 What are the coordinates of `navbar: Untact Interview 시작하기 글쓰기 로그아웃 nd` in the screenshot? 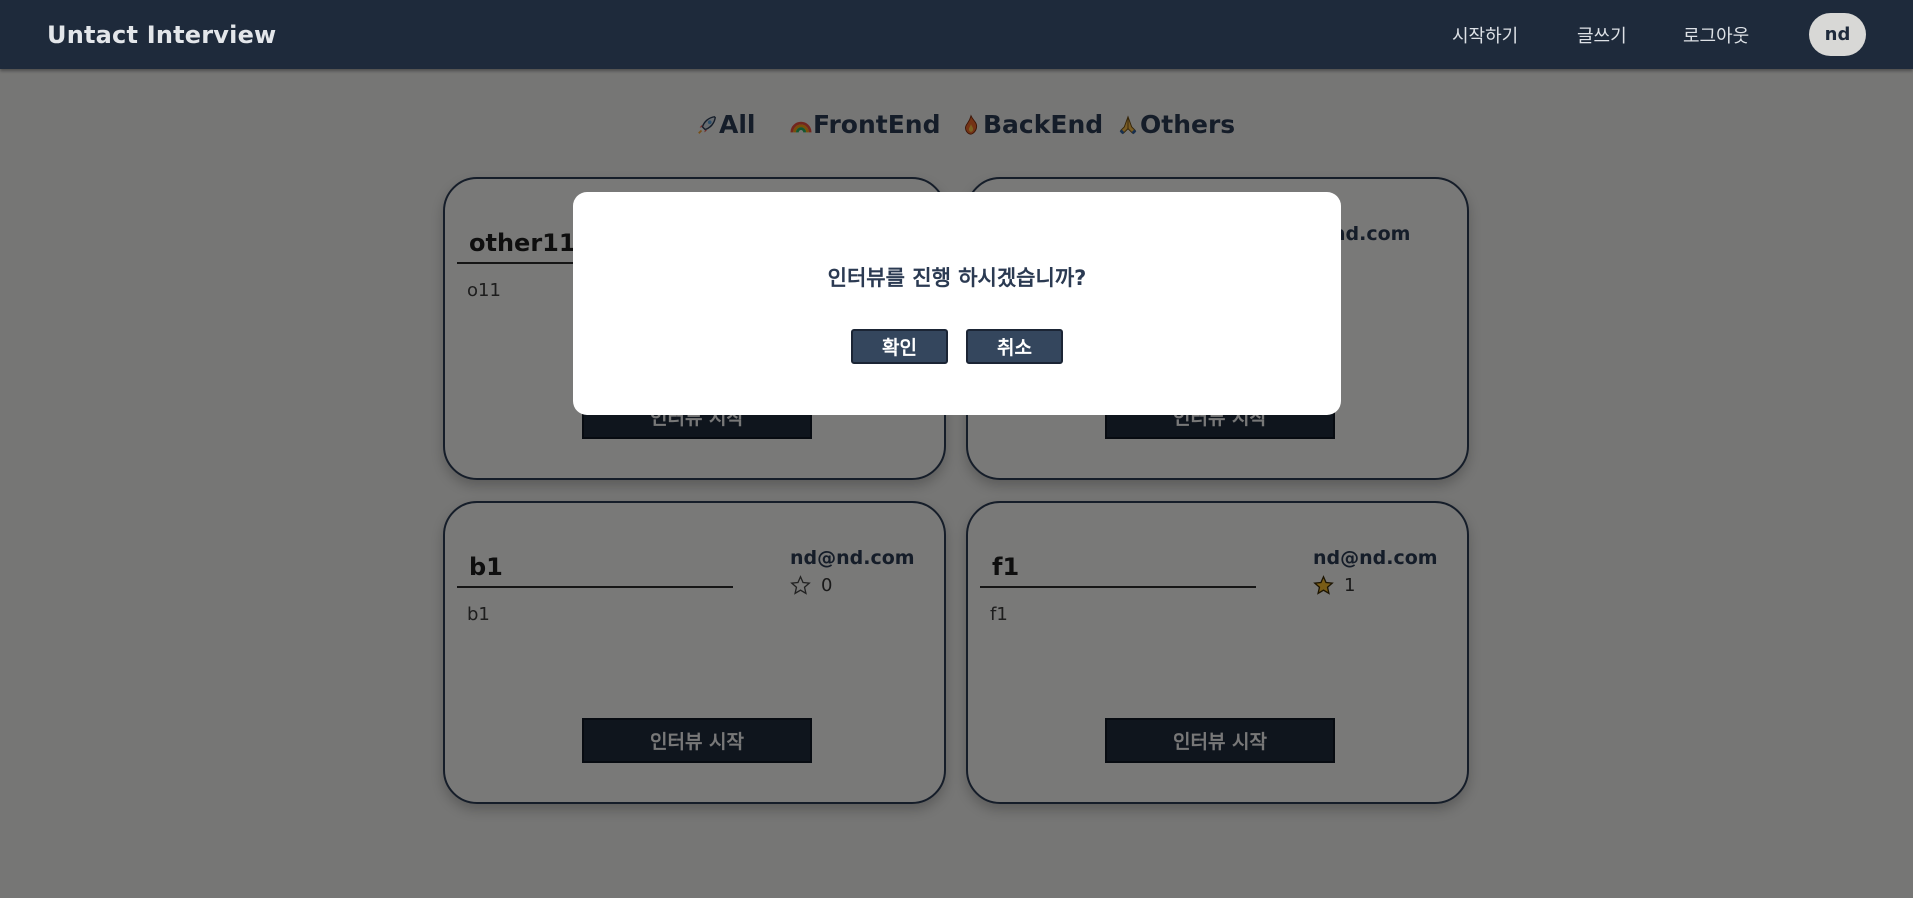 It's located at (956, 34).